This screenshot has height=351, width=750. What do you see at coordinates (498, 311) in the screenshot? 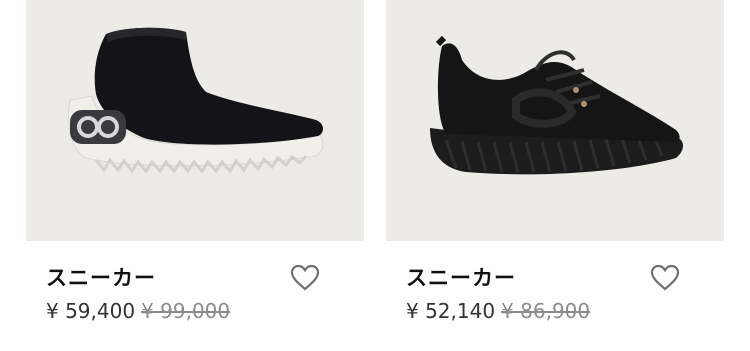
I see `product-price: ¥ 52,140 ¥ 86,900` at bounding box center [498, 311].